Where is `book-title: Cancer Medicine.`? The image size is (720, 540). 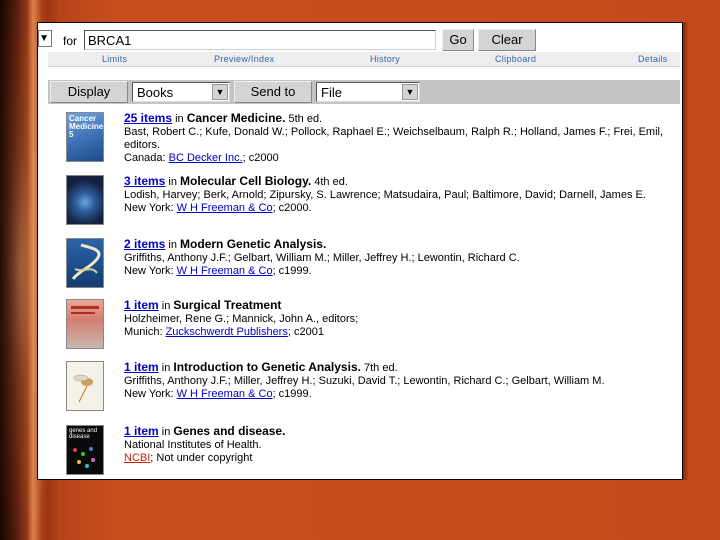 book-title: Cancer Medicine. is located at coordinates (236, 118).